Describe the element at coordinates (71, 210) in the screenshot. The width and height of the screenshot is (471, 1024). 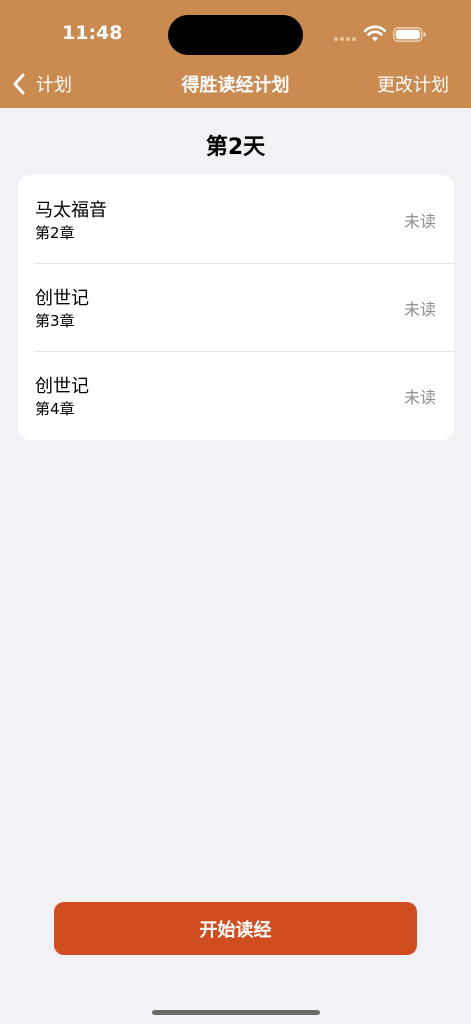
I see `reading-book: 马太福音` at that location.